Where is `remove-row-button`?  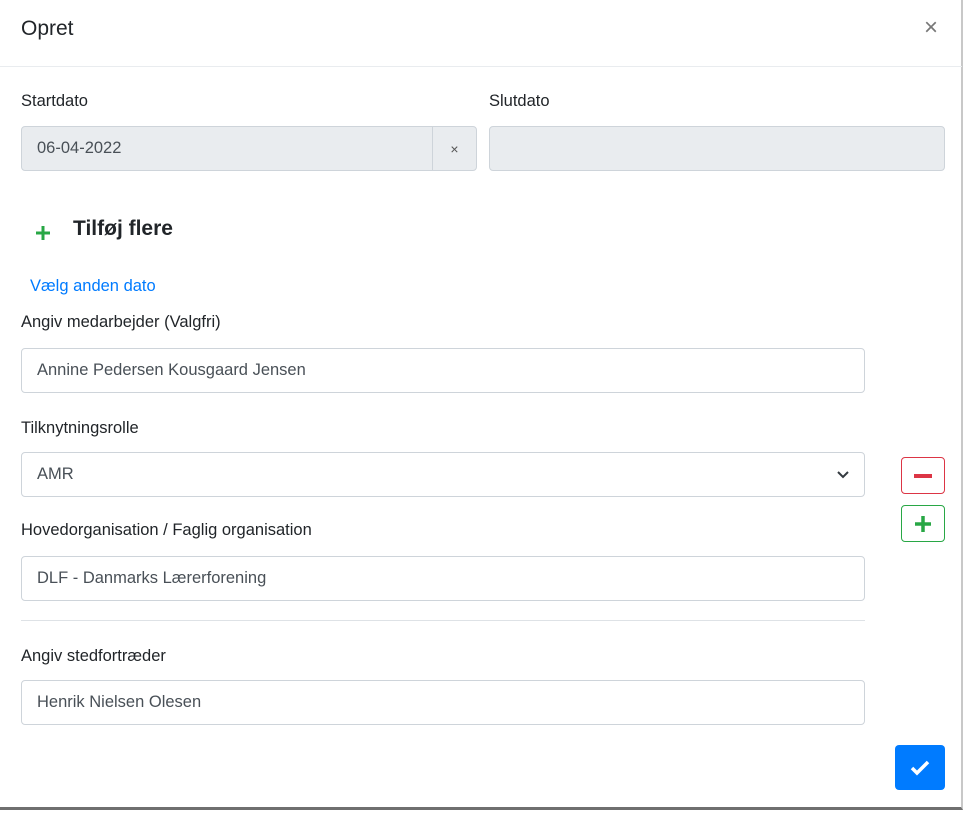
remove-row-button is located at coordinates (923, 475).